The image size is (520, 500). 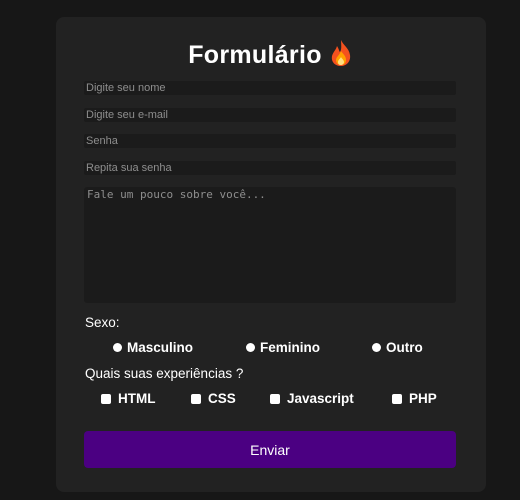 I want to click on password-confirm-input, so click(x=270, y=168).